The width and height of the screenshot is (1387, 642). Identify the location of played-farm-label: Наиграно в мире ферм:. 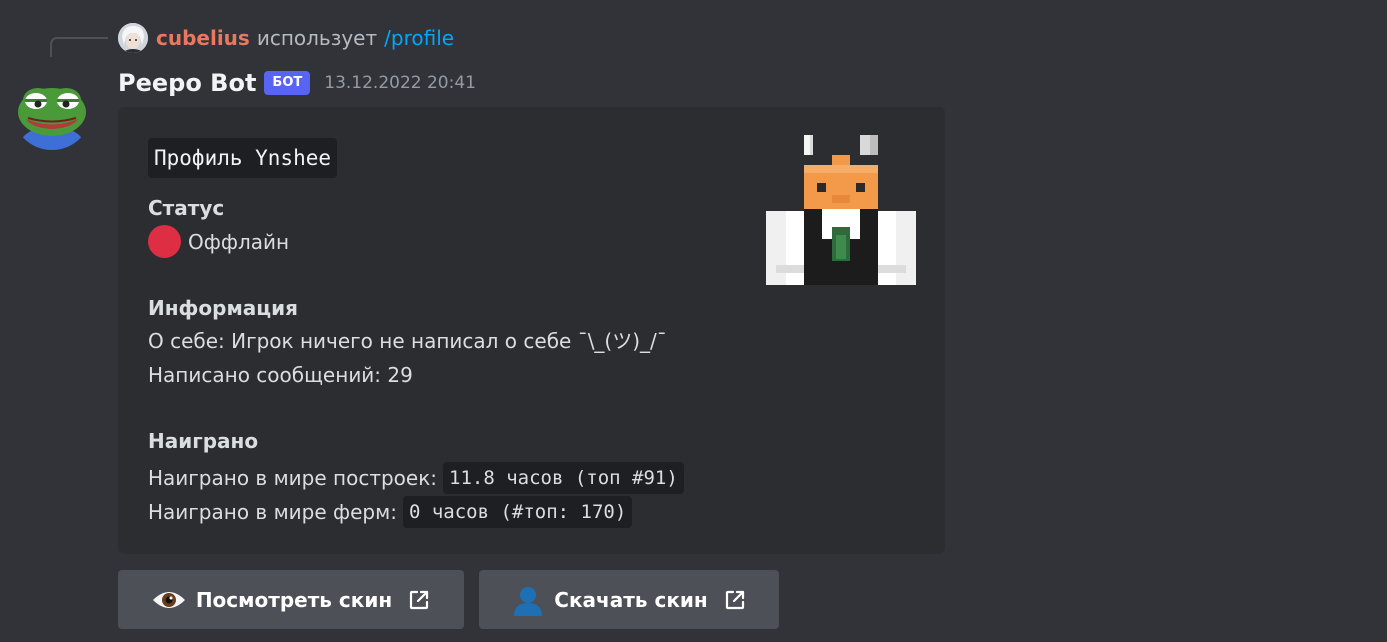
(272, 512).